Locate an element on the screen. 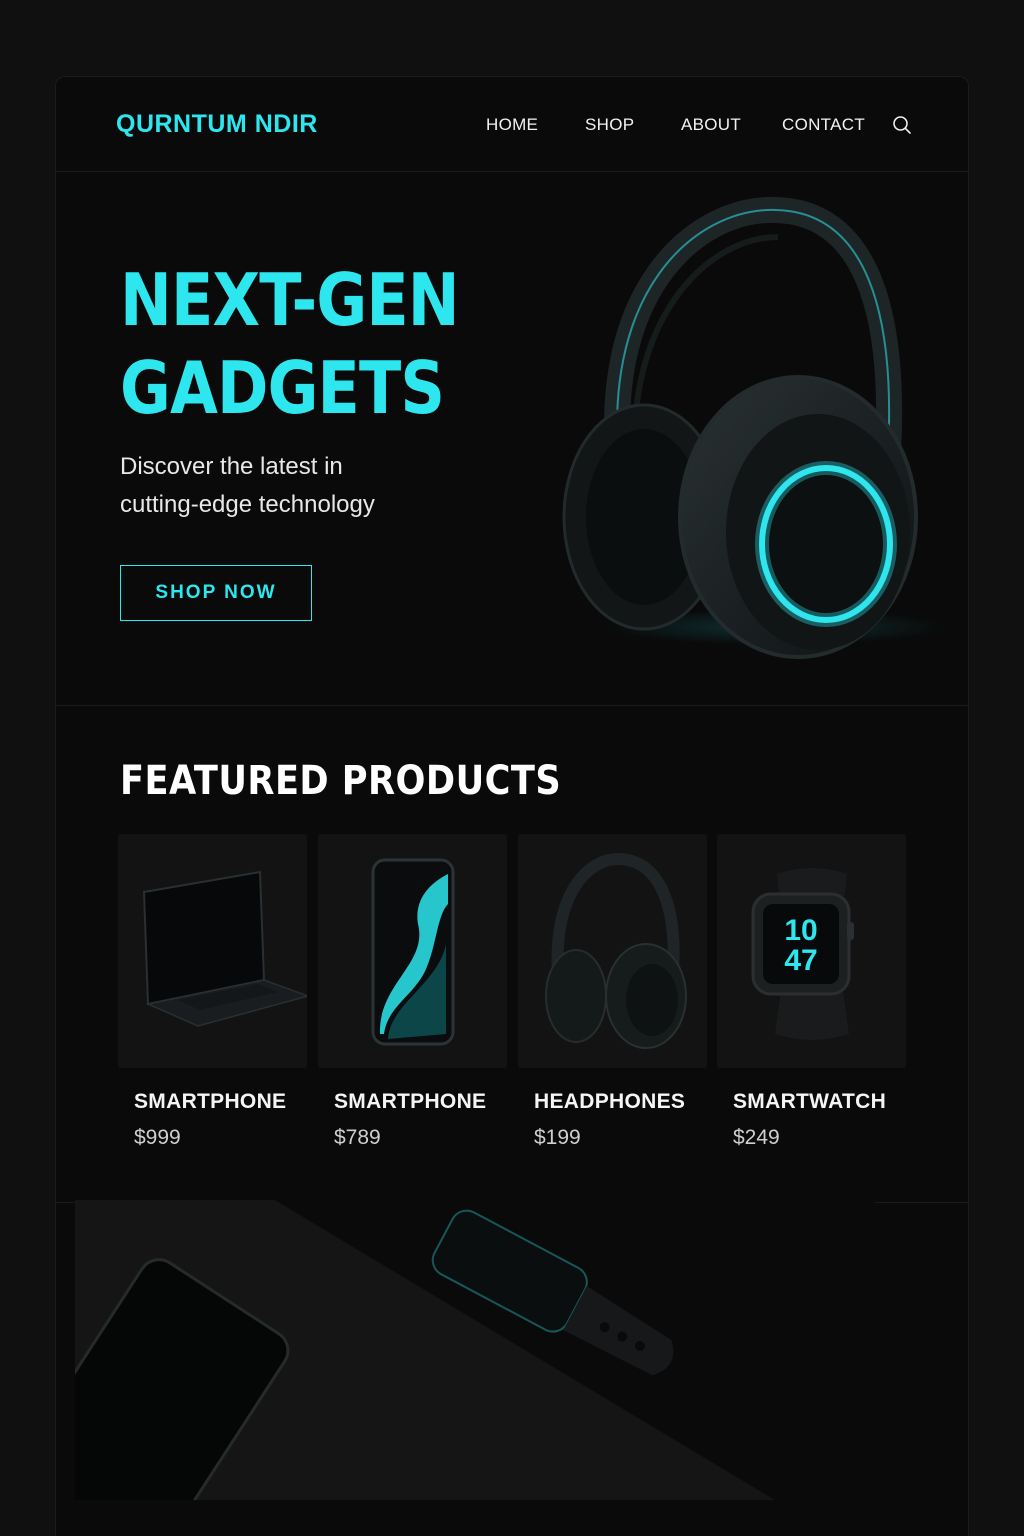 The height and width of the screenshot is (1536, 1024). product-price: $249 is located at coordinates (756, 1137).